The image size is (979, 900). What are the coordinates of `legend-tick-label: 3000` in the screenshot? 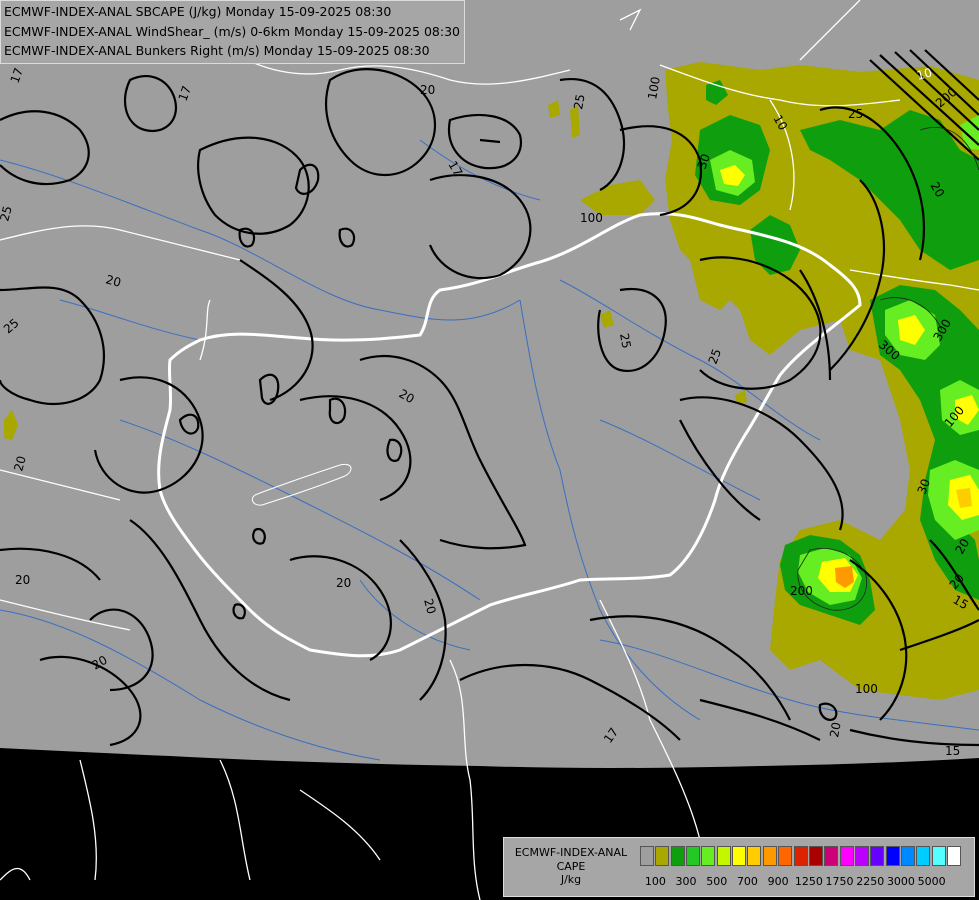 It's located at (900, 881).